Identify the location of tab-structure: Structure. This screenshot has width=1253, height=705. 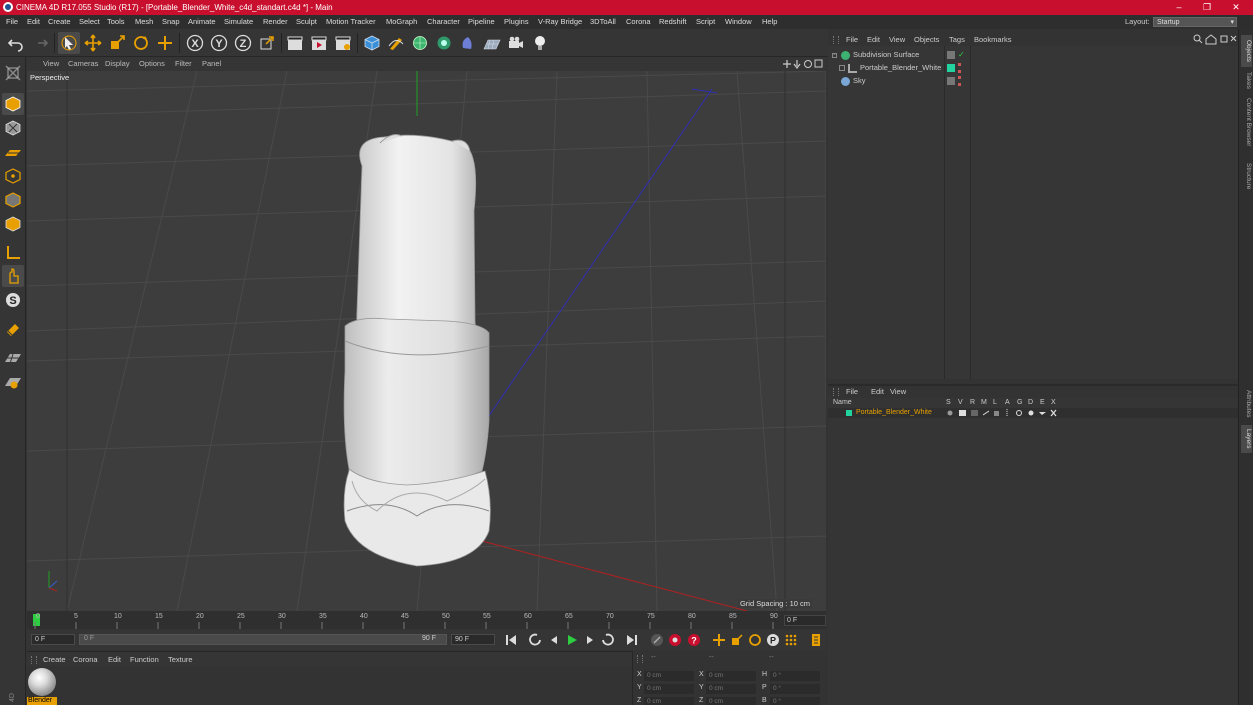
(1246, 176).